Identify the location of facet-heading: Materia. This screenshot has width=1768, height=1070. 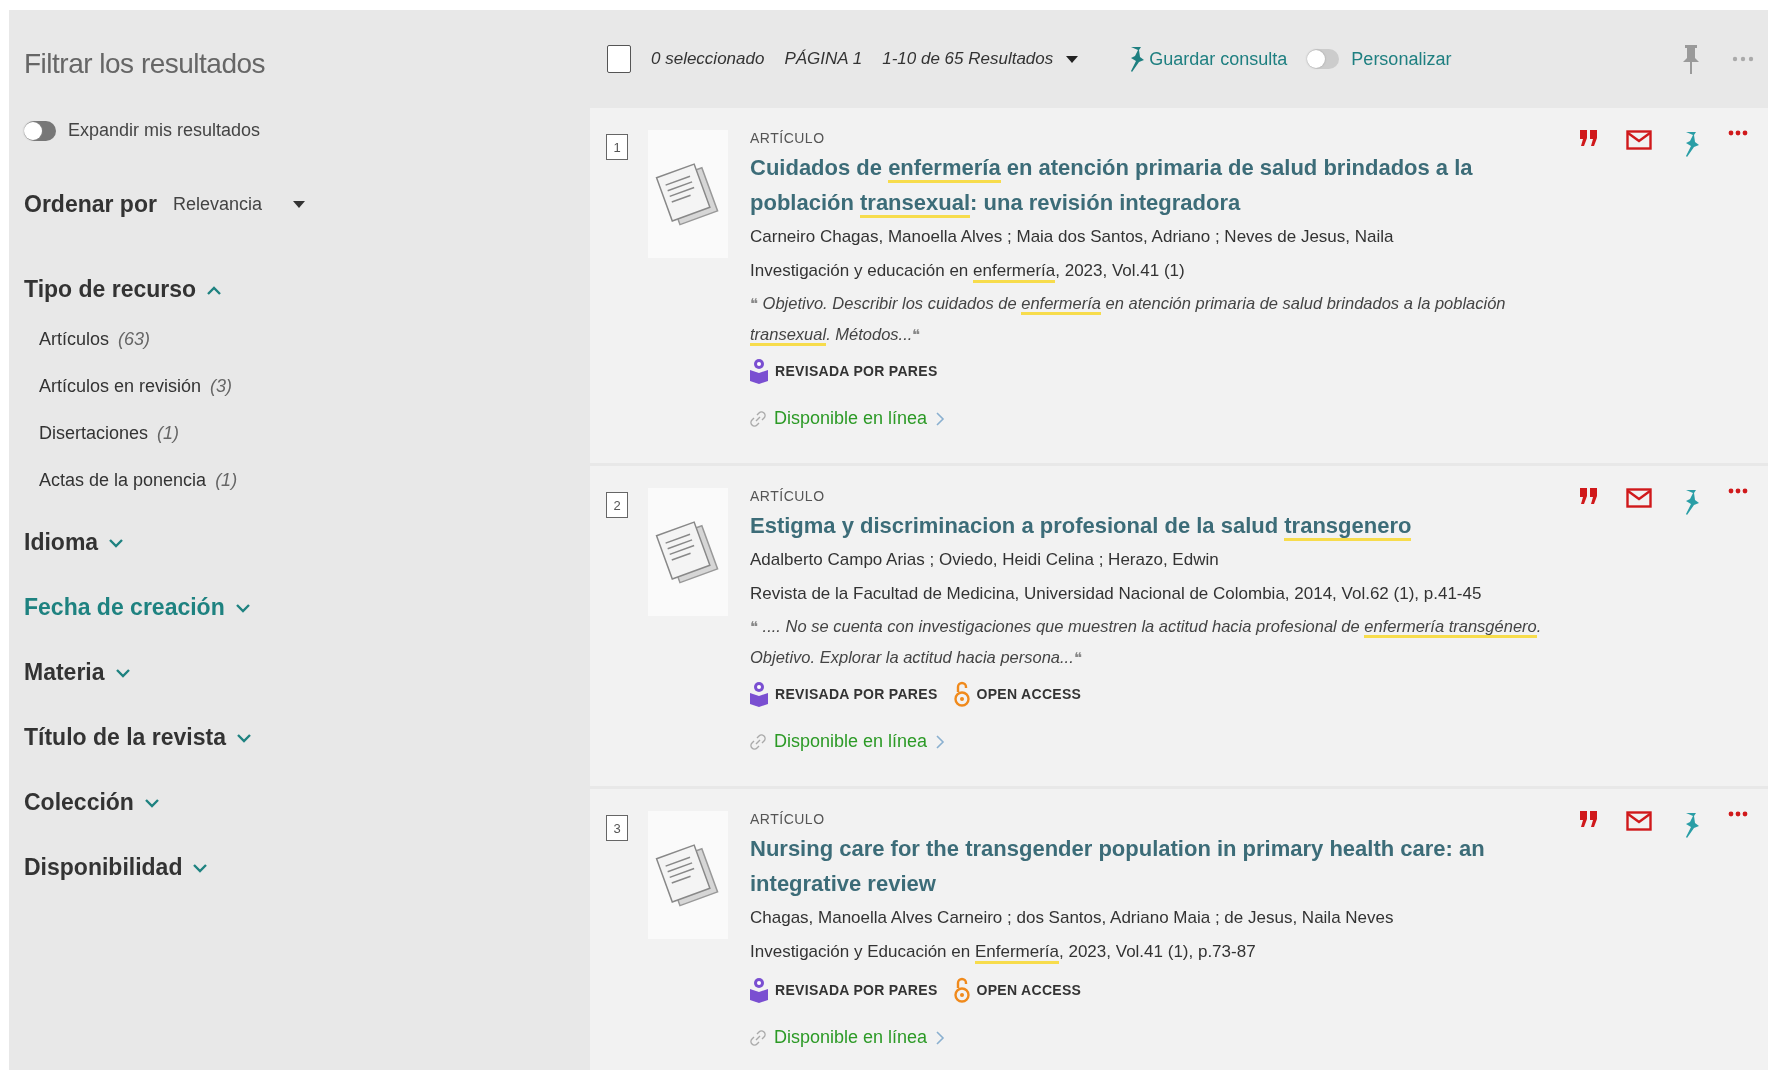
(299, 672).